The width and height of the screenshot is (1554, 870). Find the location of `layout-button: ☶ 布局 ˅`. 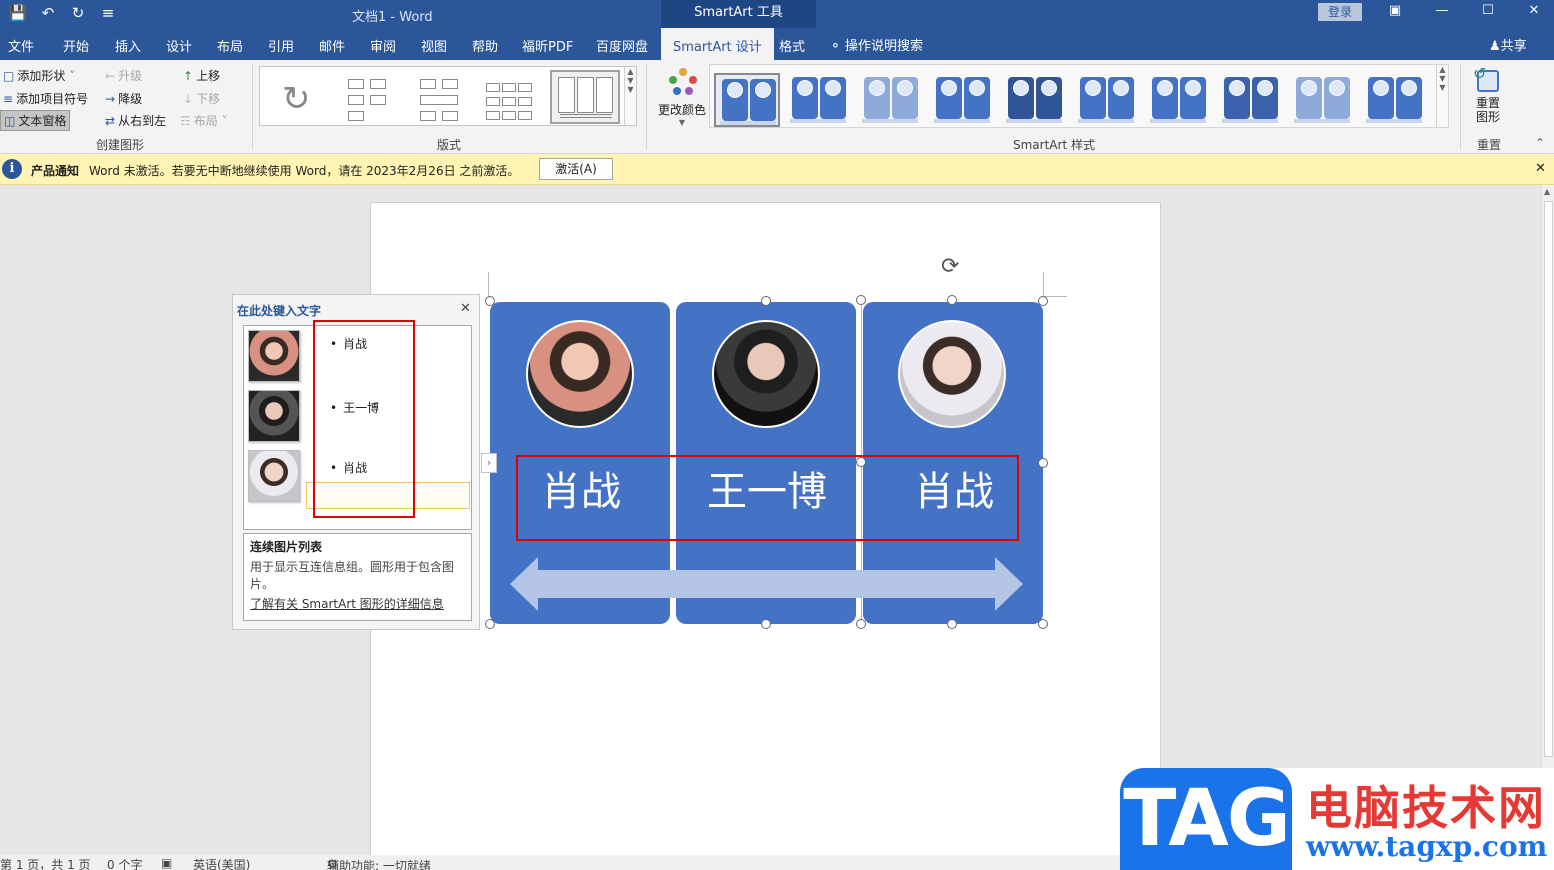

layout-button: ☶ 布局 ˅ is located at coordinates (204, 120).